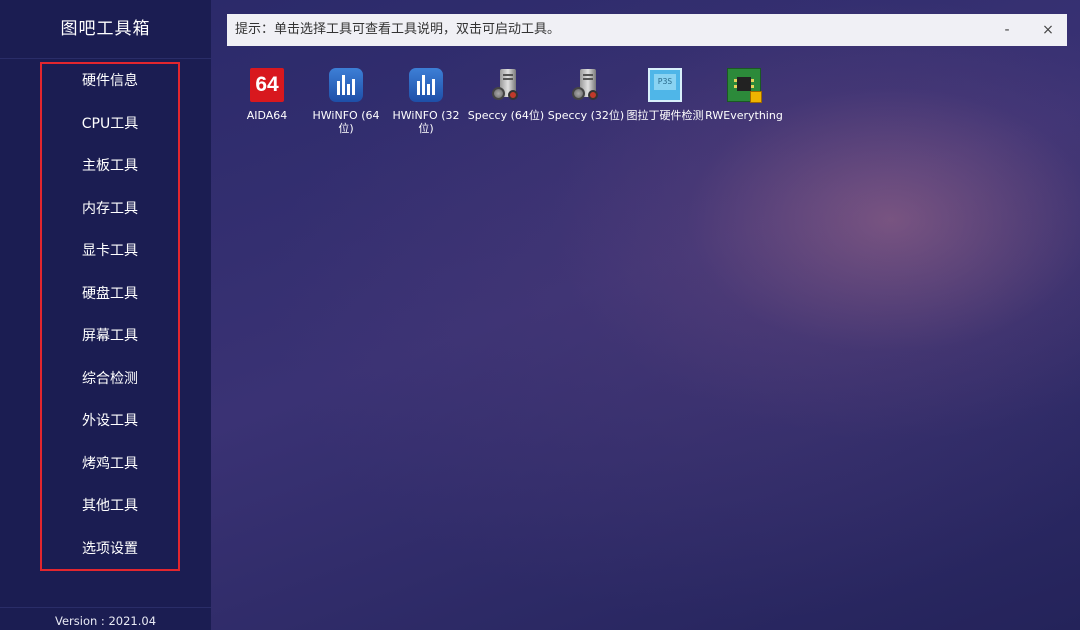  I want to click on tool-label: 图拉丁硬件检测, so click(665, 115).